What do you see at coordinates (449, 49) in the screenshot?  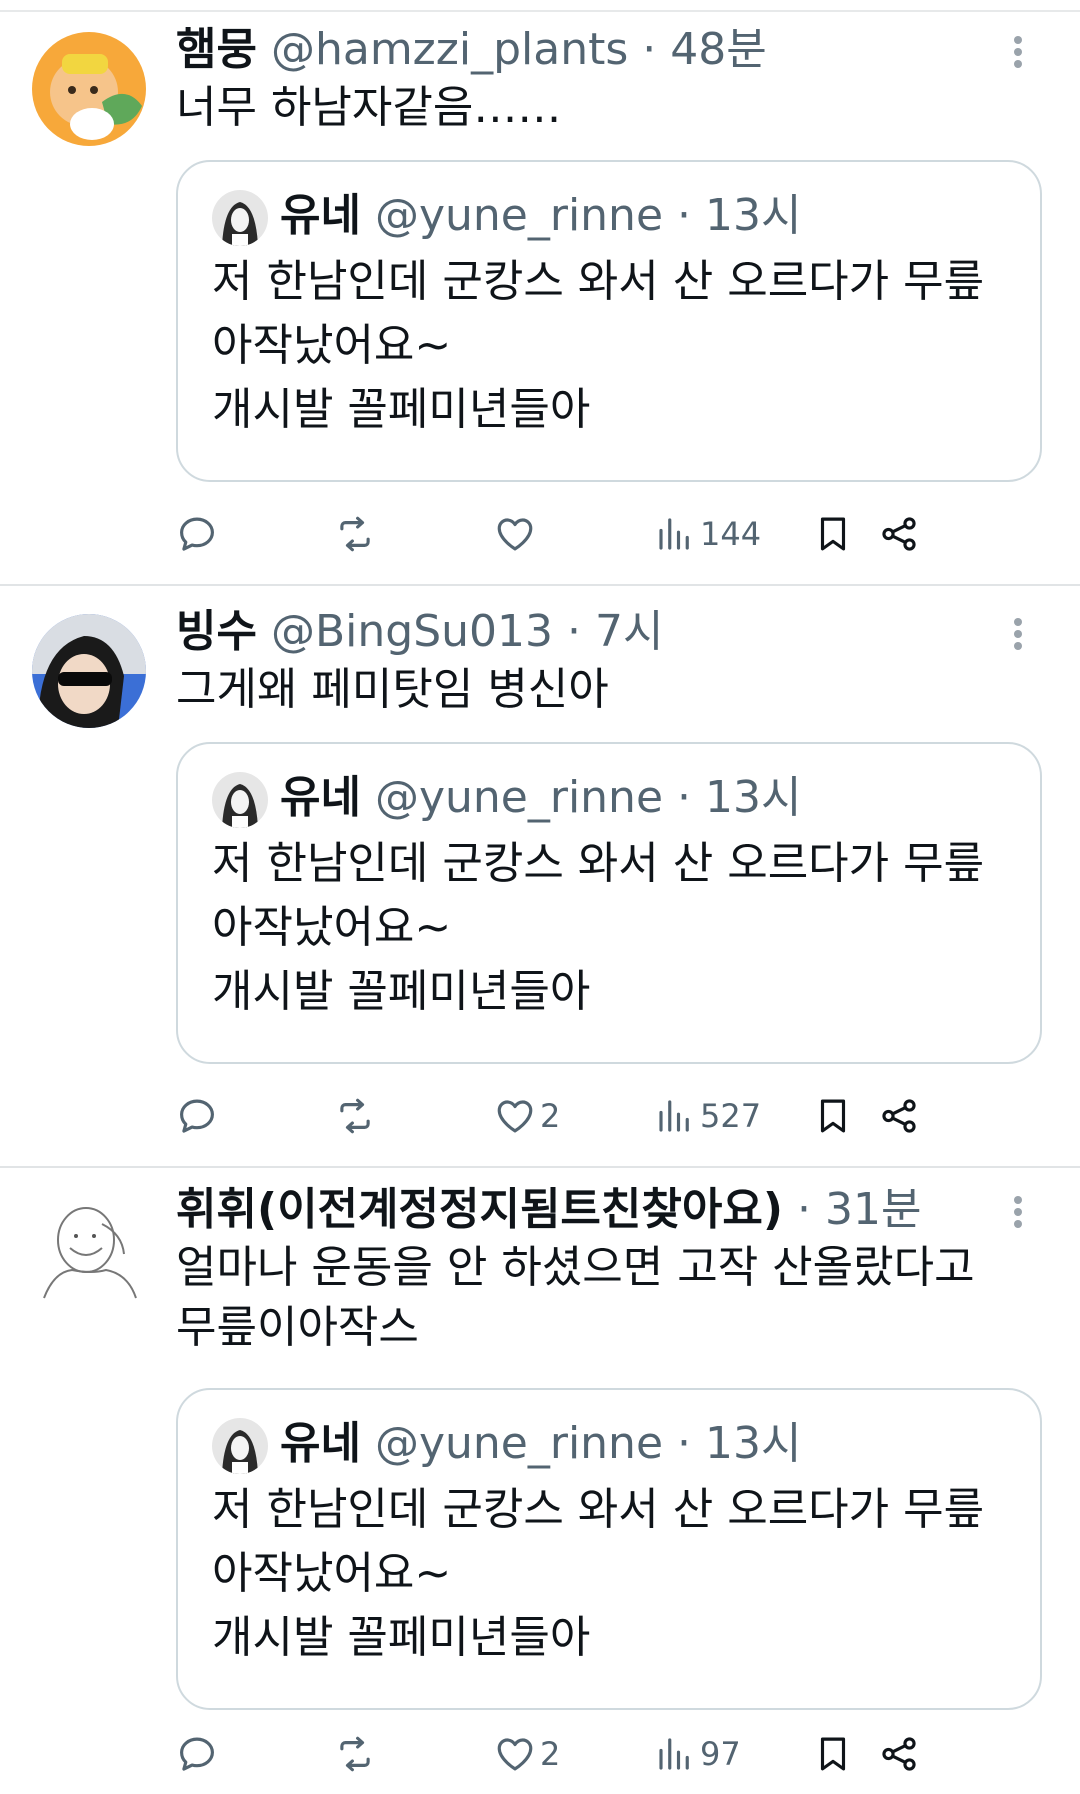 I see `user-handle: @hamzzi_plants` at bounding box center [449, 49].